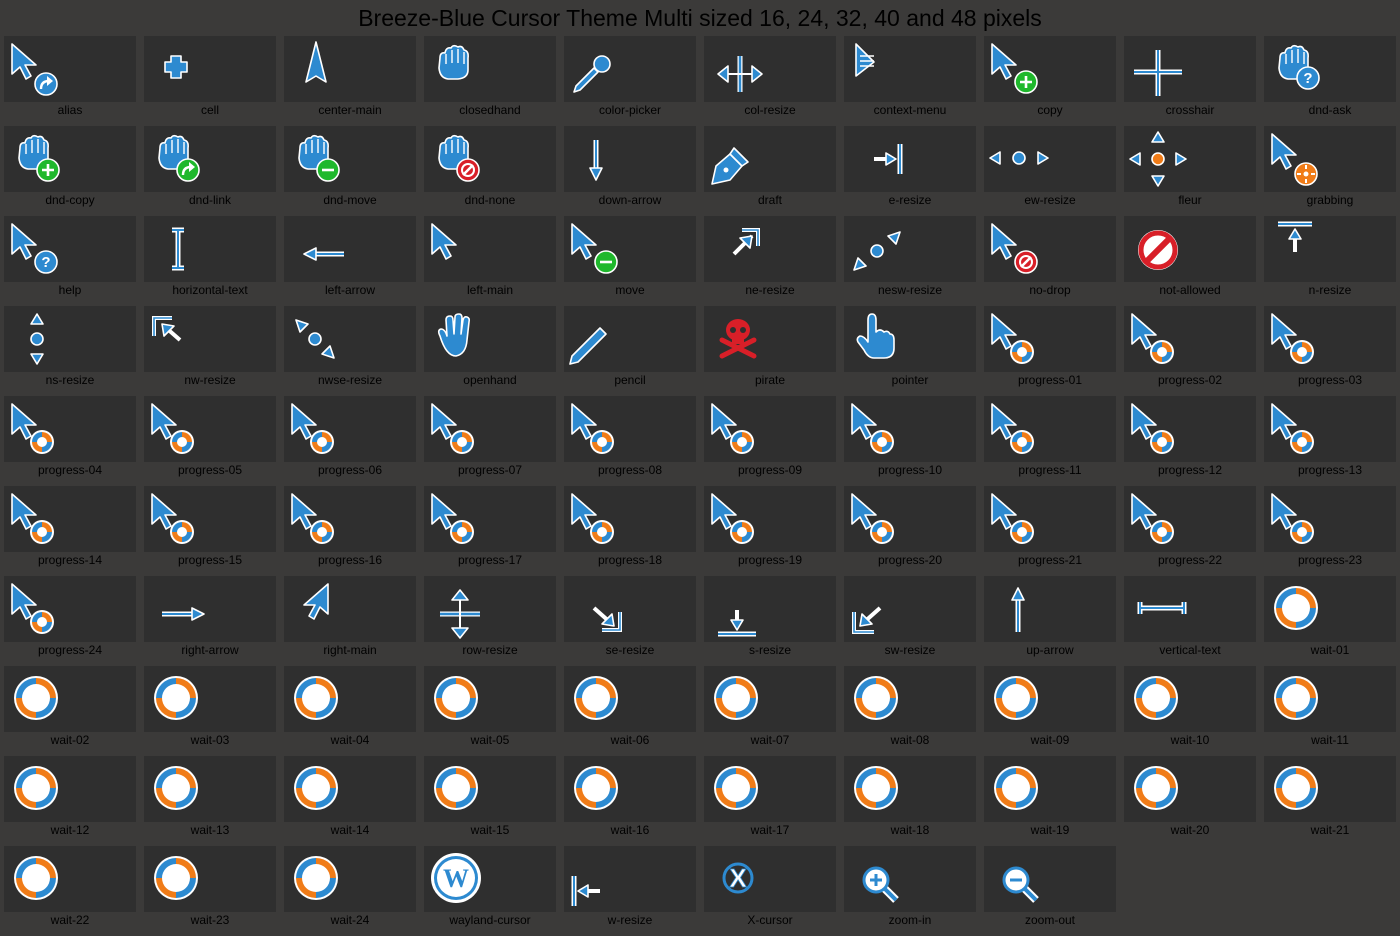  What do you see at coordinates (1020, 884) in the screenshot?
I see `magnifier-minus-icon` at bounding box center [1020, 884].